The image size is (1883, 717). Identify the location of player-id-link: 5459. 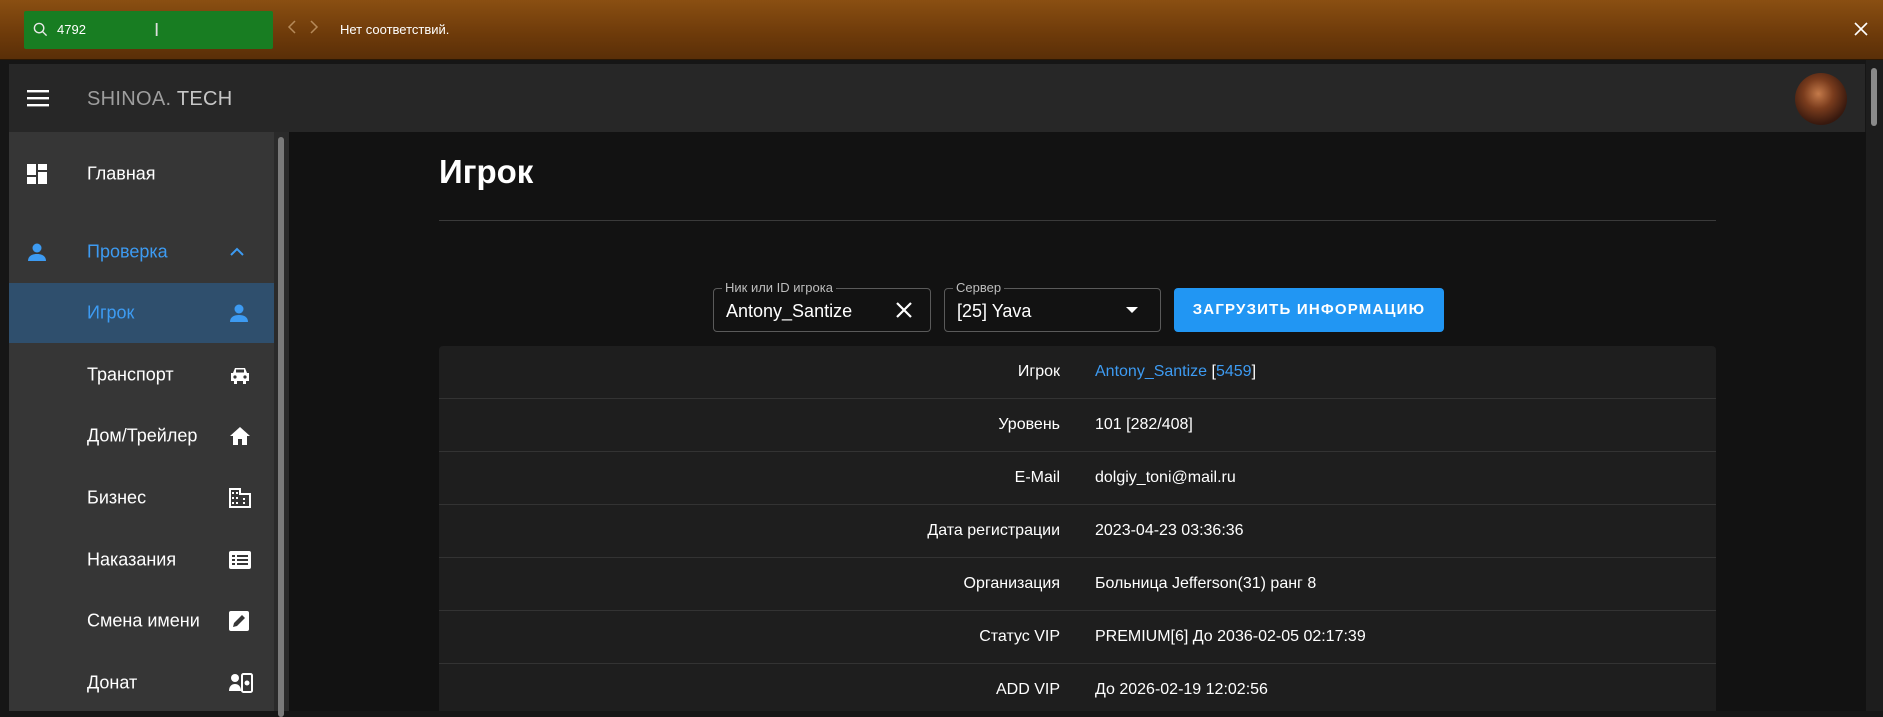
(1234, 371).